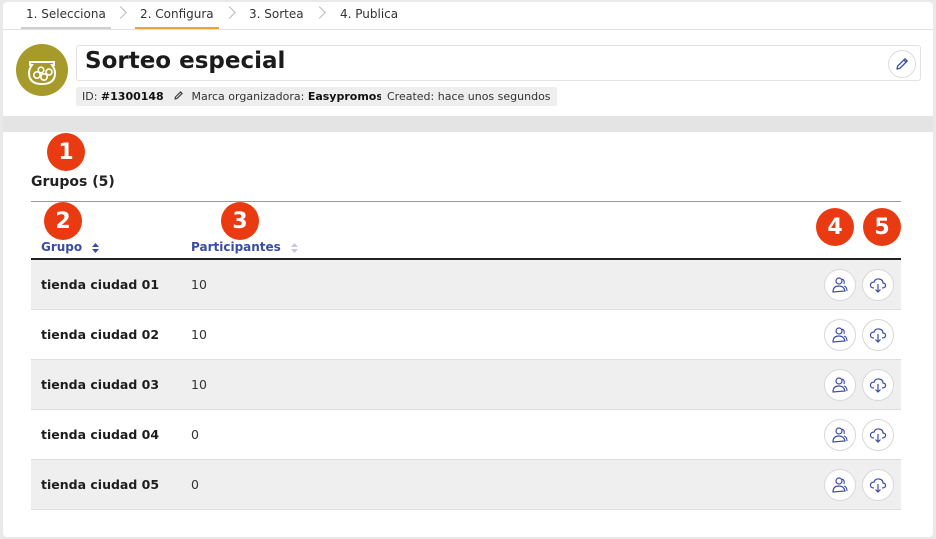 This screenshot has width=936, height=539. What do you see at coordinates (835, 227) in the screenshot?
I see `callout-badge-4: 4` at bounding box center [835, 227].